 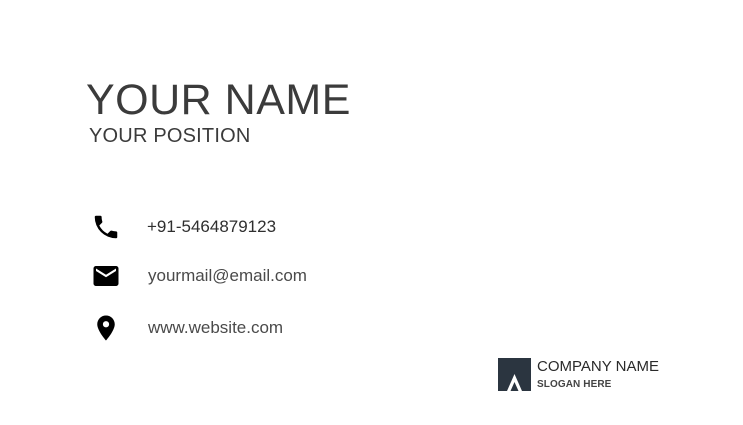 I want to click on company-slogan: SLOGAN HERE, so click(x=574, y=384).